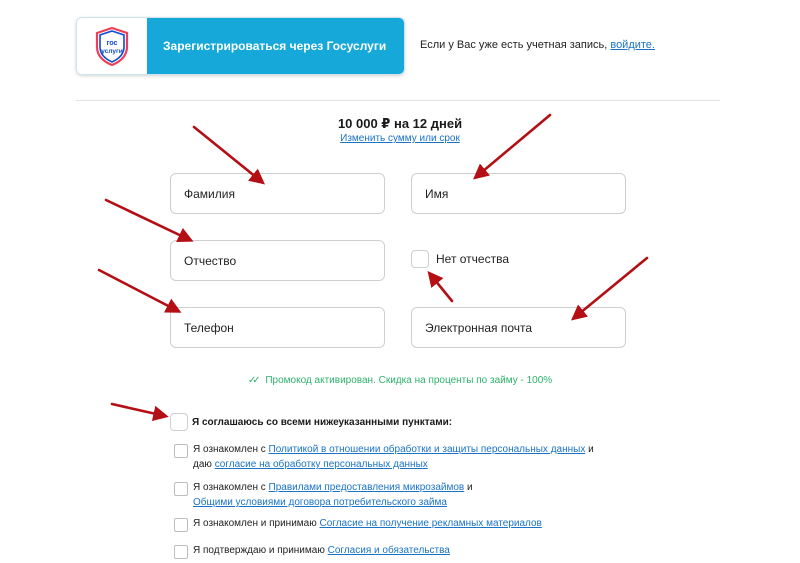 The image size is (800, 563). I want to click on phone-field: Телефон, so click(277, 327).